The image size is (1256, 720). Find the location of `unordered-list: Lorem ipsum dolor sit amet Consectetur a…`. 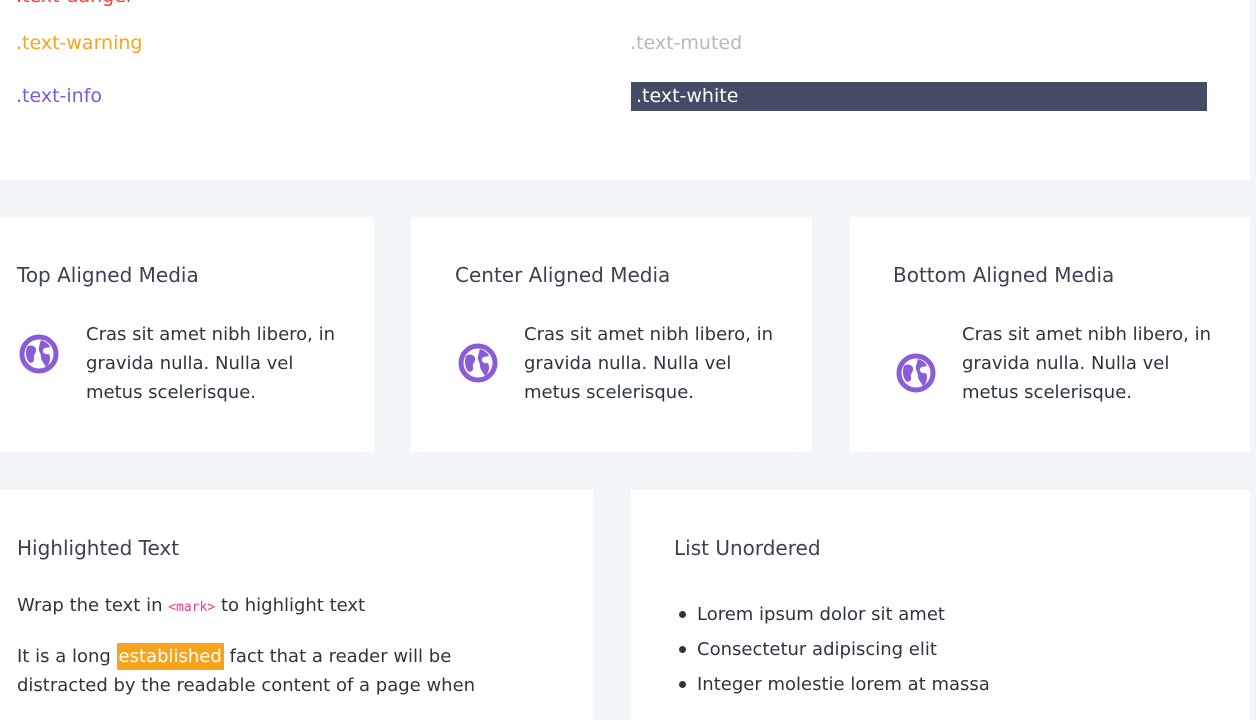

unordered-list: Lorem ipsum dolor sit amet Consectetur a… is located at coordinates (834, 649).